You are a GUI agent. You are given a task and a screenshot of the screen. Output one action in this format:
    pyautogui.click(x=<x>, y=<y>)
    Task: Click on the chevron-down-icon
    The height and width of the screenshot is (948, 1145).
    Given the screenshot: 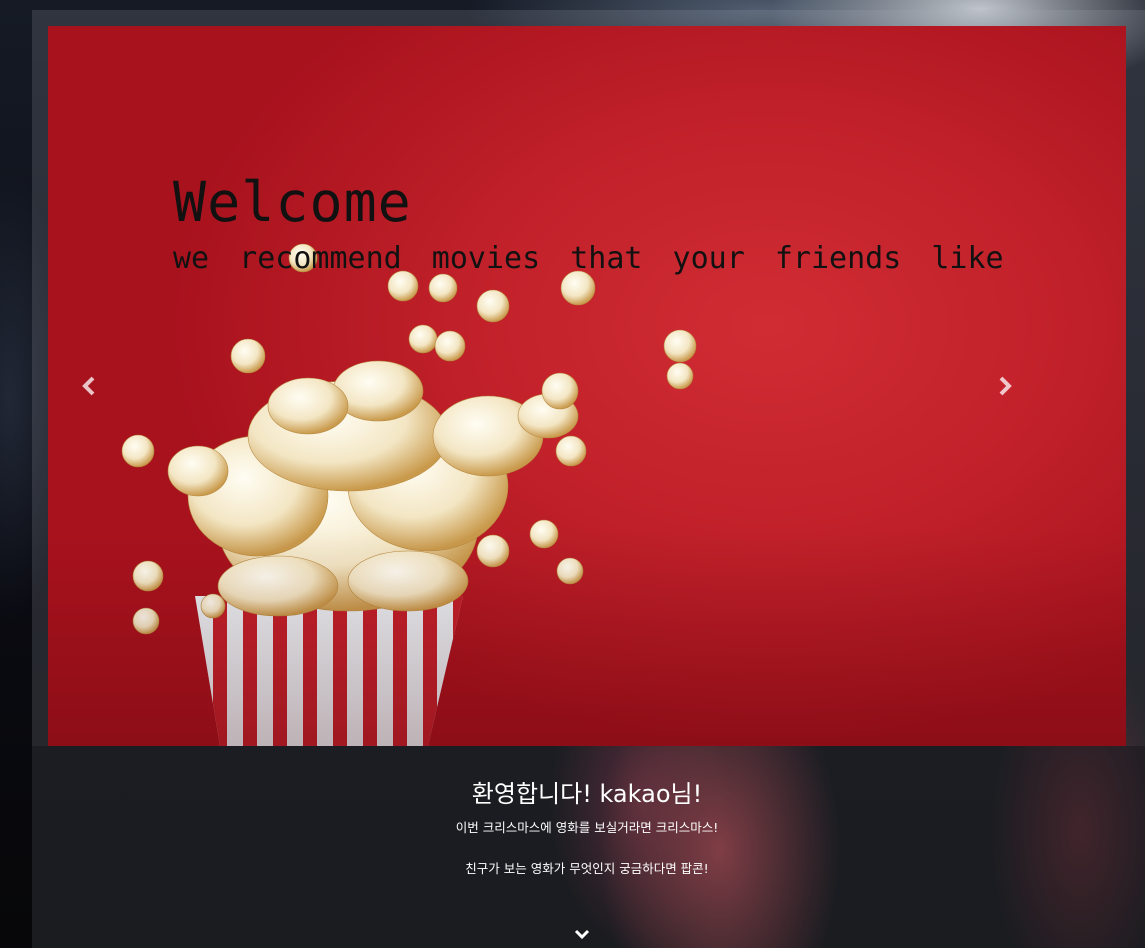 What is the action you would take?
    pyautogui.click(x=582, y=934)
    